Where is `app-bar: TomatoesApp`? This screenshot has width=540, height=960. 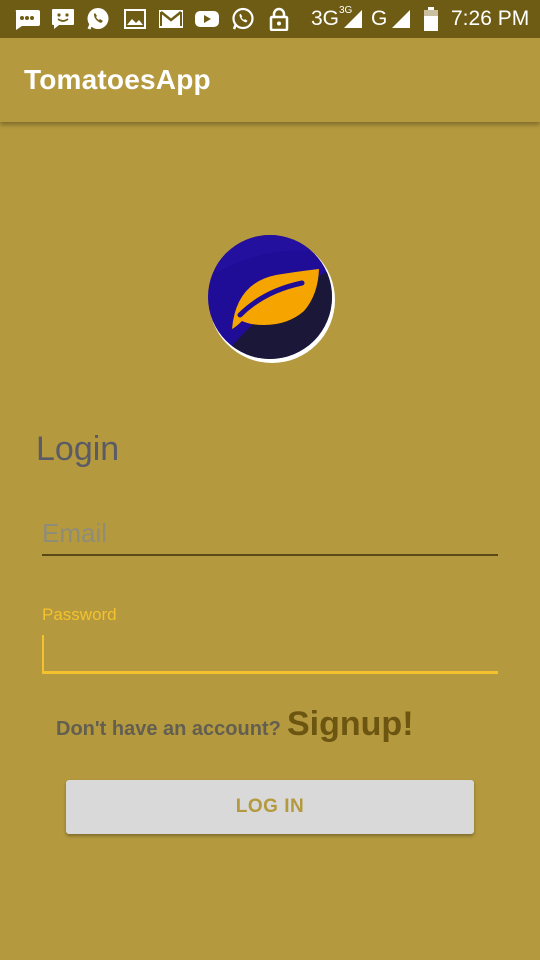
app-bar: TomatoesApp is located at coordinates (270, 80).